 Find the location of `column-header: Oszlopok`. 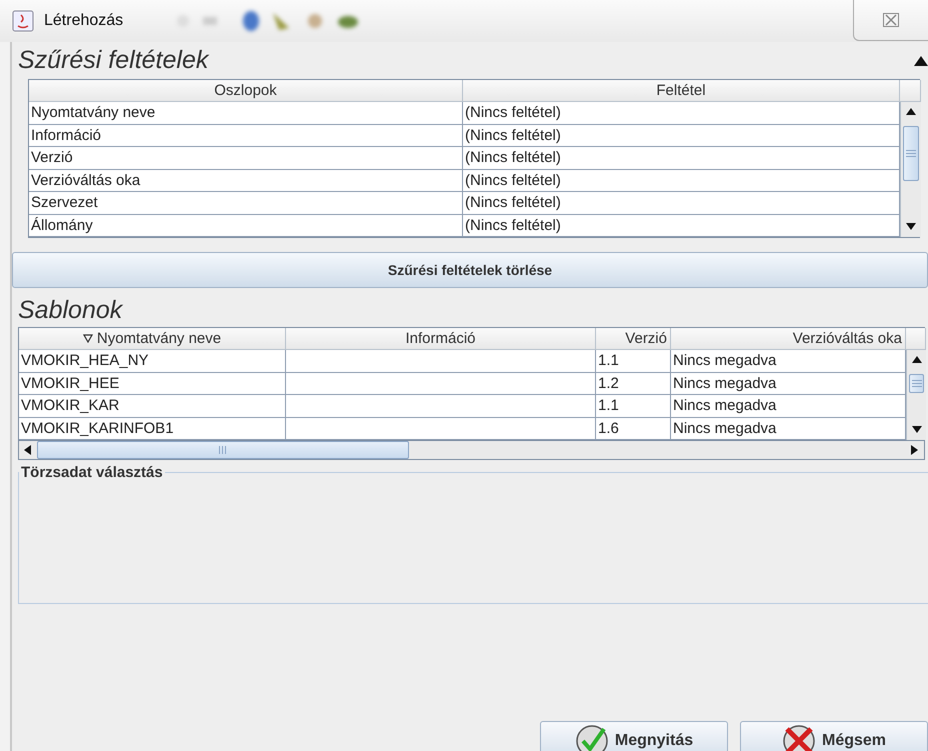

column-header: Oszlopok is located at coordinates (246, 91).